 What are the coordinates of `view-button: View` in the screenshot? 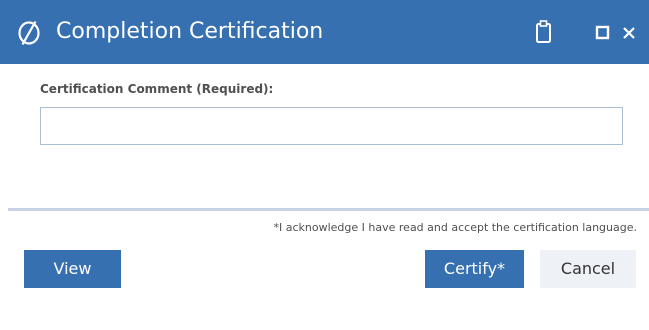 It's located at (72, 269).